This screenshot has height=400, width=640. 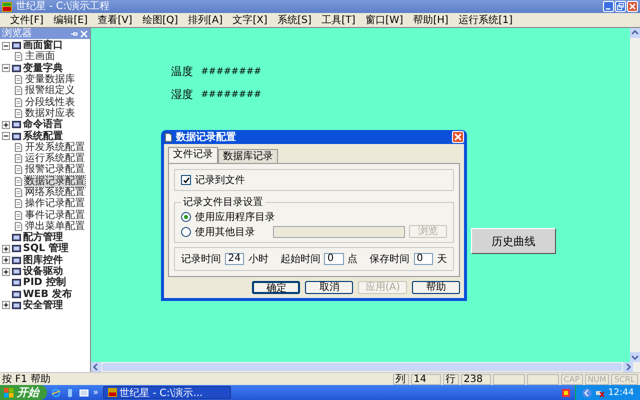 I want to click on dialog-button: 取消, so click(x=329, y=287).